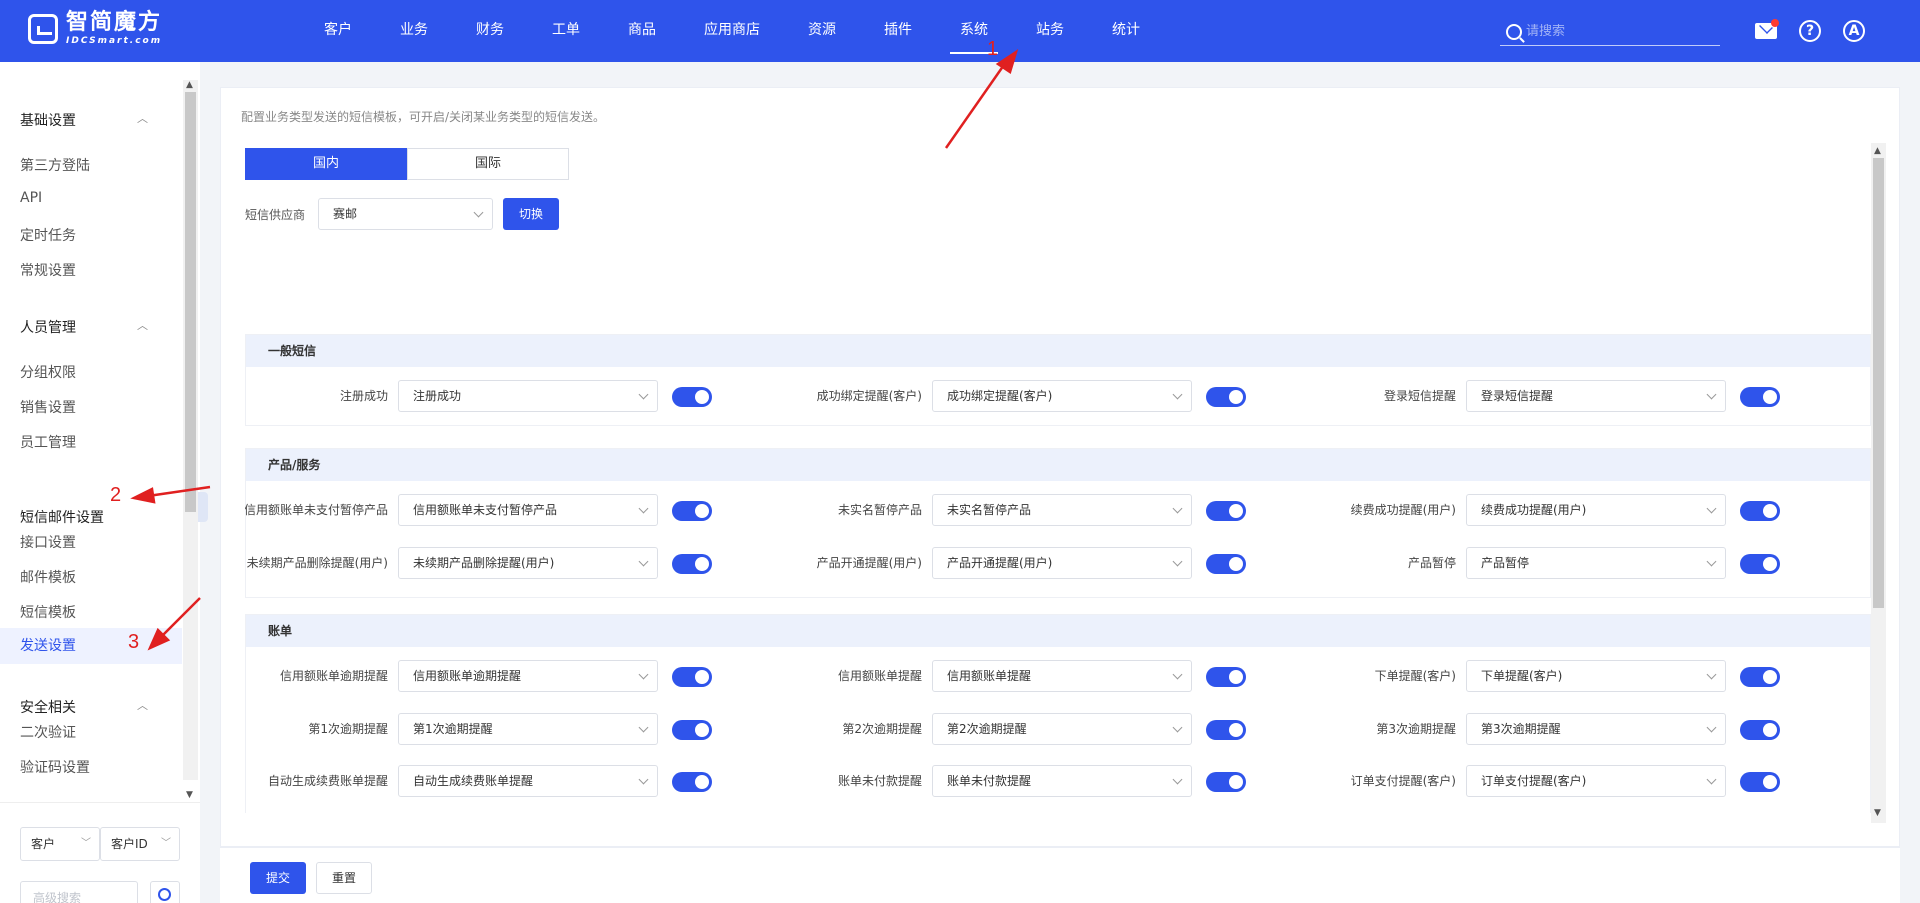  Describe the element at coordinates (48, 542) in the screenshot. I see `sidebar-item: 接口设置` at that location.